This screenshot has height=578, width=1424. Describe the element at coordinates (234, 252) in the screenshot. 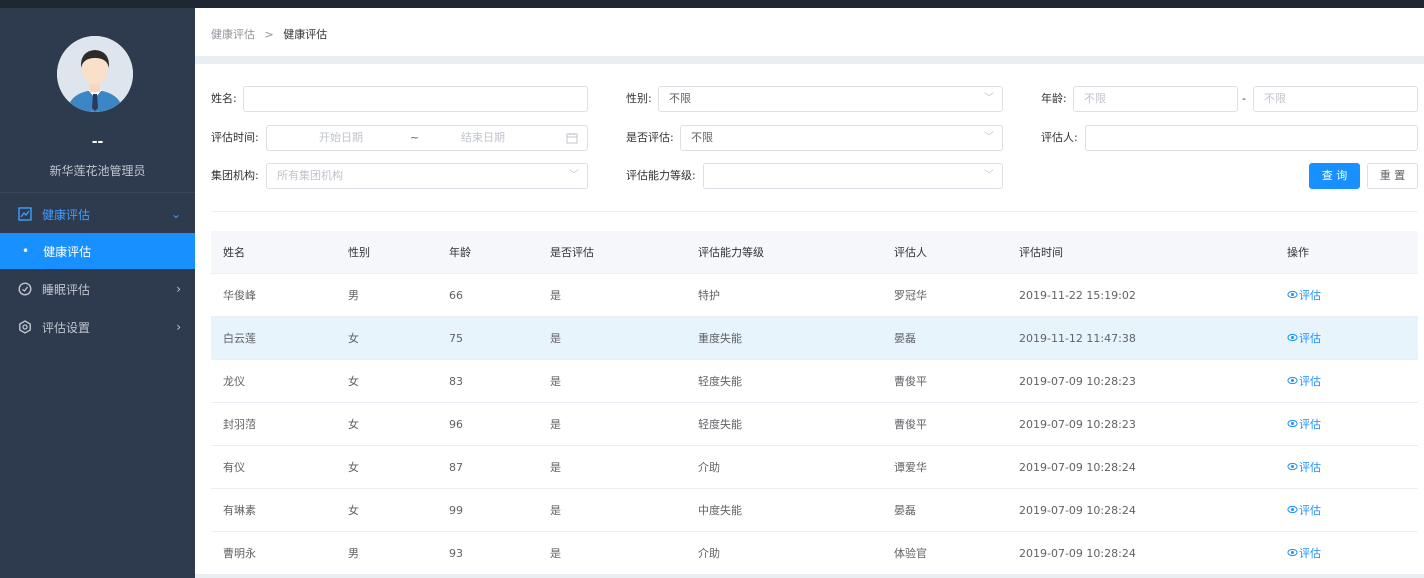

I see `column-header-name: 姓名` at that location.